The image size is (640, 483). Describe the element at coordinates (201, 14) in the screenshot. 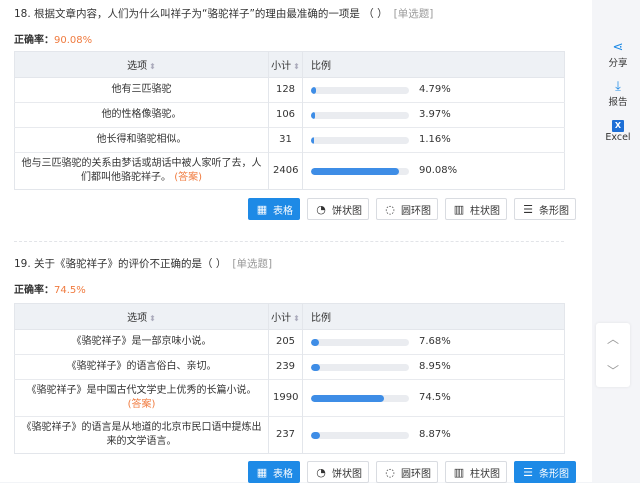

I see `question-text: 18. 根据文章内容，人们为什么叫祥子为“骆驼祥子”的理由最准确的一项是 （ ）` at that location.